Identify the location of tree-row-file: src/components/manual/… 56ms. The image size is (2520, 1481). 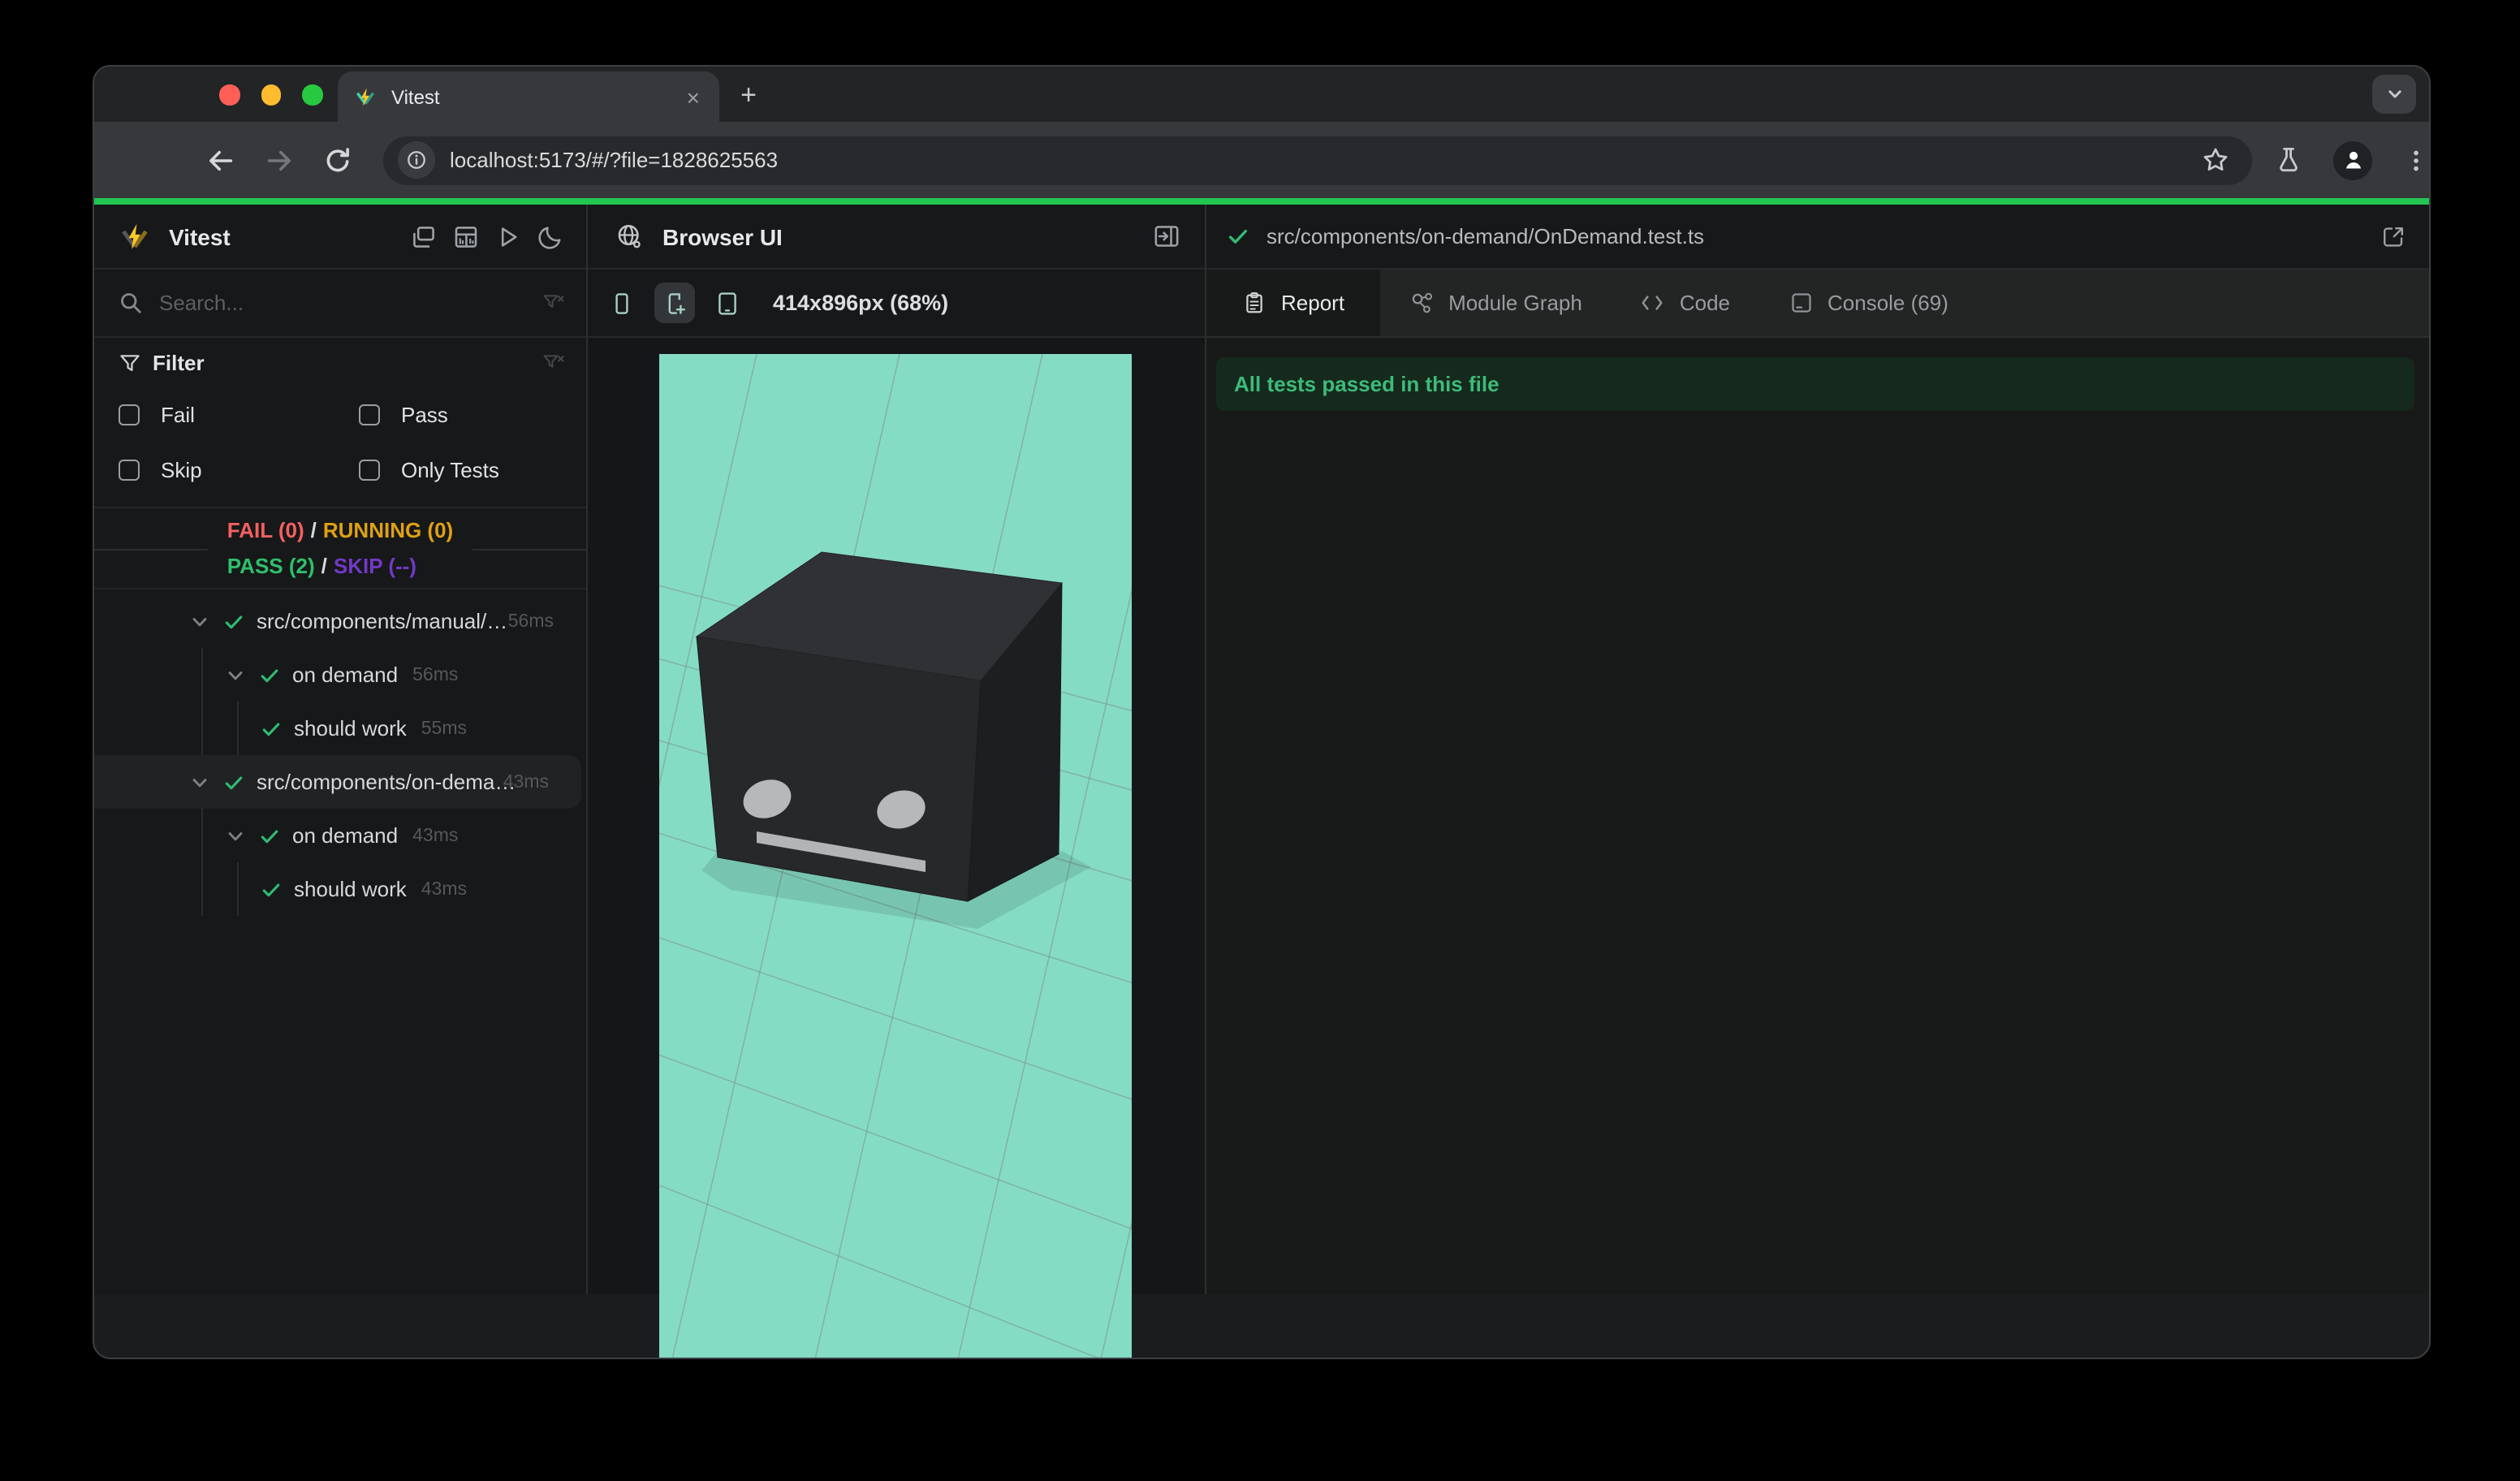
(340, 621).